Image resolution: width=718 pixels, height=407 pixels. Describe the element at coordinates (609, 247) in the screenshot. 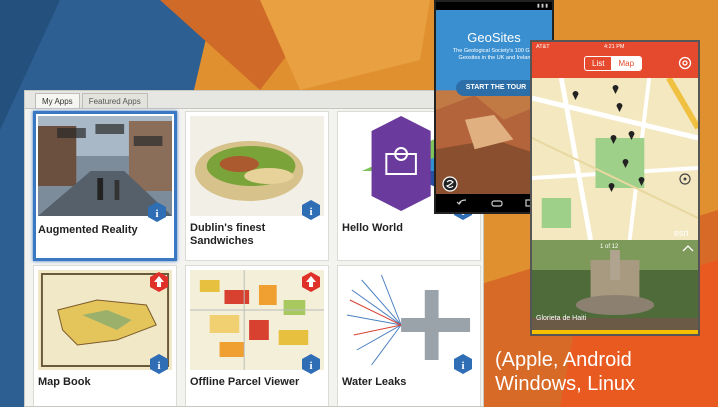

I see `photo-counter: 1 of 12` at that location.